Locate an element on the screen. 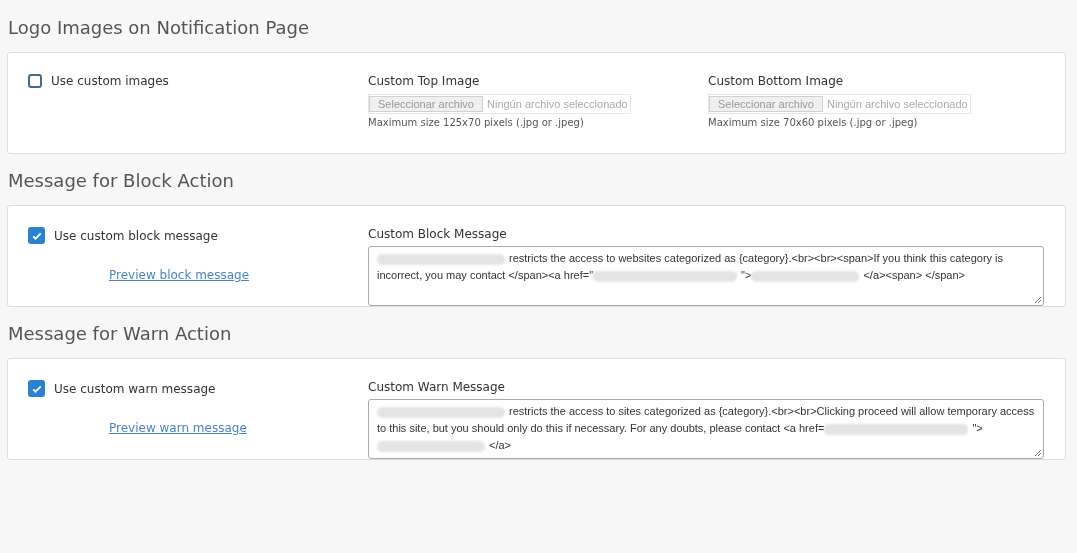 The height and width of the screenshot is (553, 1077). size-hint: Maximum size 125x70 pixels (.jpg or .jpeg) is located at coordinates (476, 122).